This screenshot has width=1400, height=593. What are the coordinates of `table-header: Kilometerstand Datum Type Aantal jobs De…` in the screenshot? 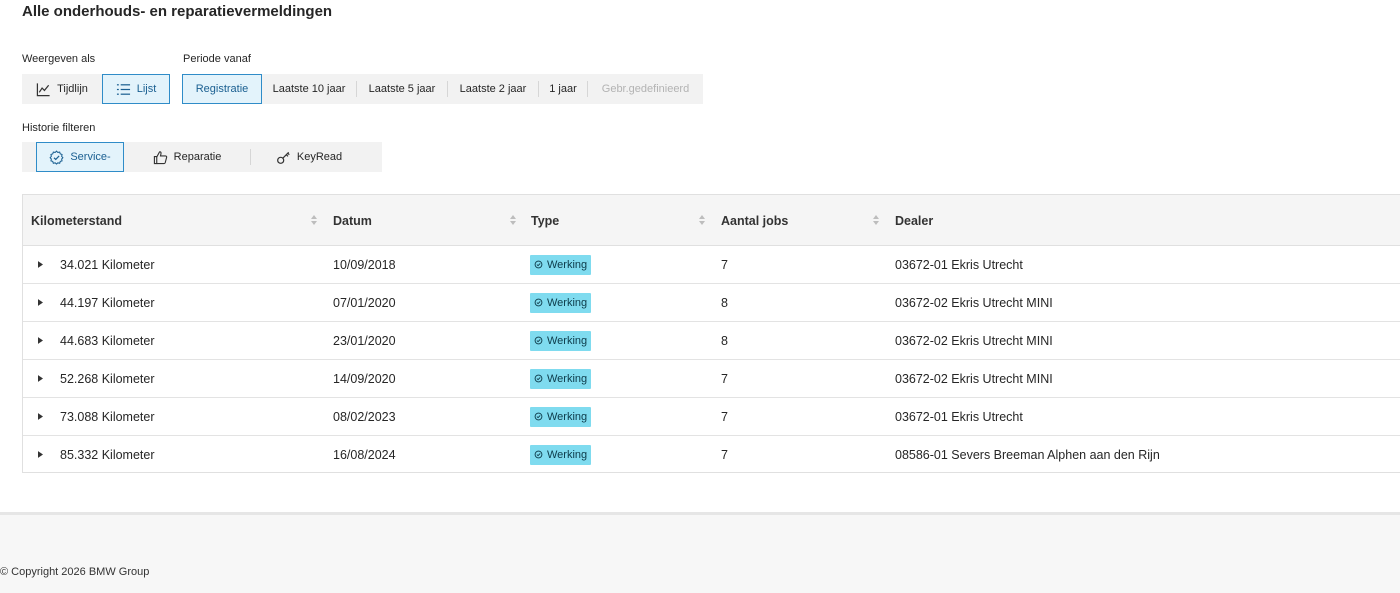 It's located at (711, 220).